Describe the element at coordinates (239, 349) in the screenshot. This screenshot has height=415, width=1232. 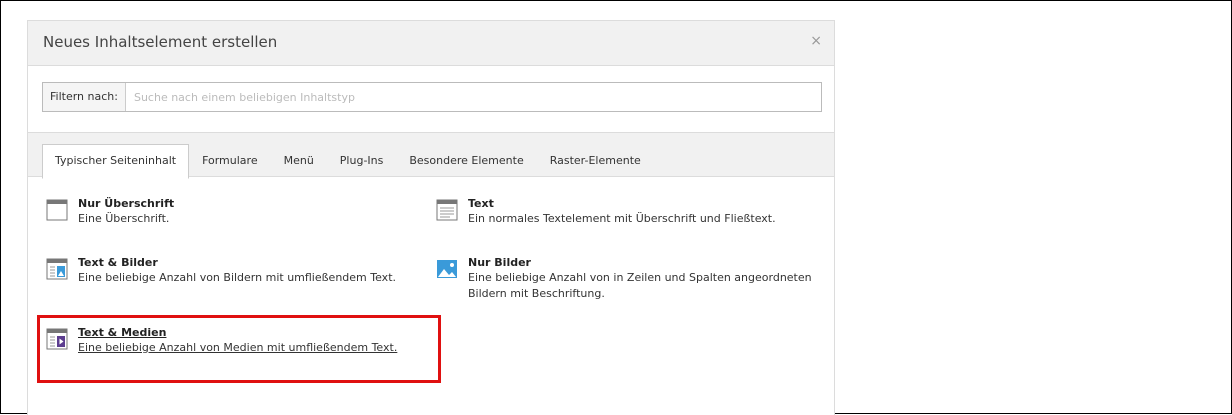
I see `highlight-annotation` at that location.